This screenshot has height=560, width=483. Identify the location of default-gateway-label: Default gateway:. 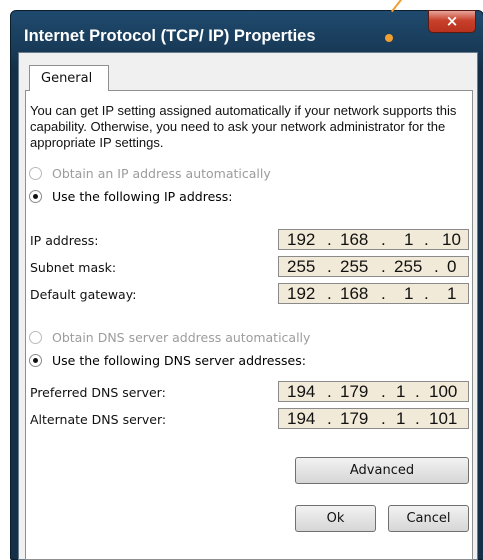
(83, 294).